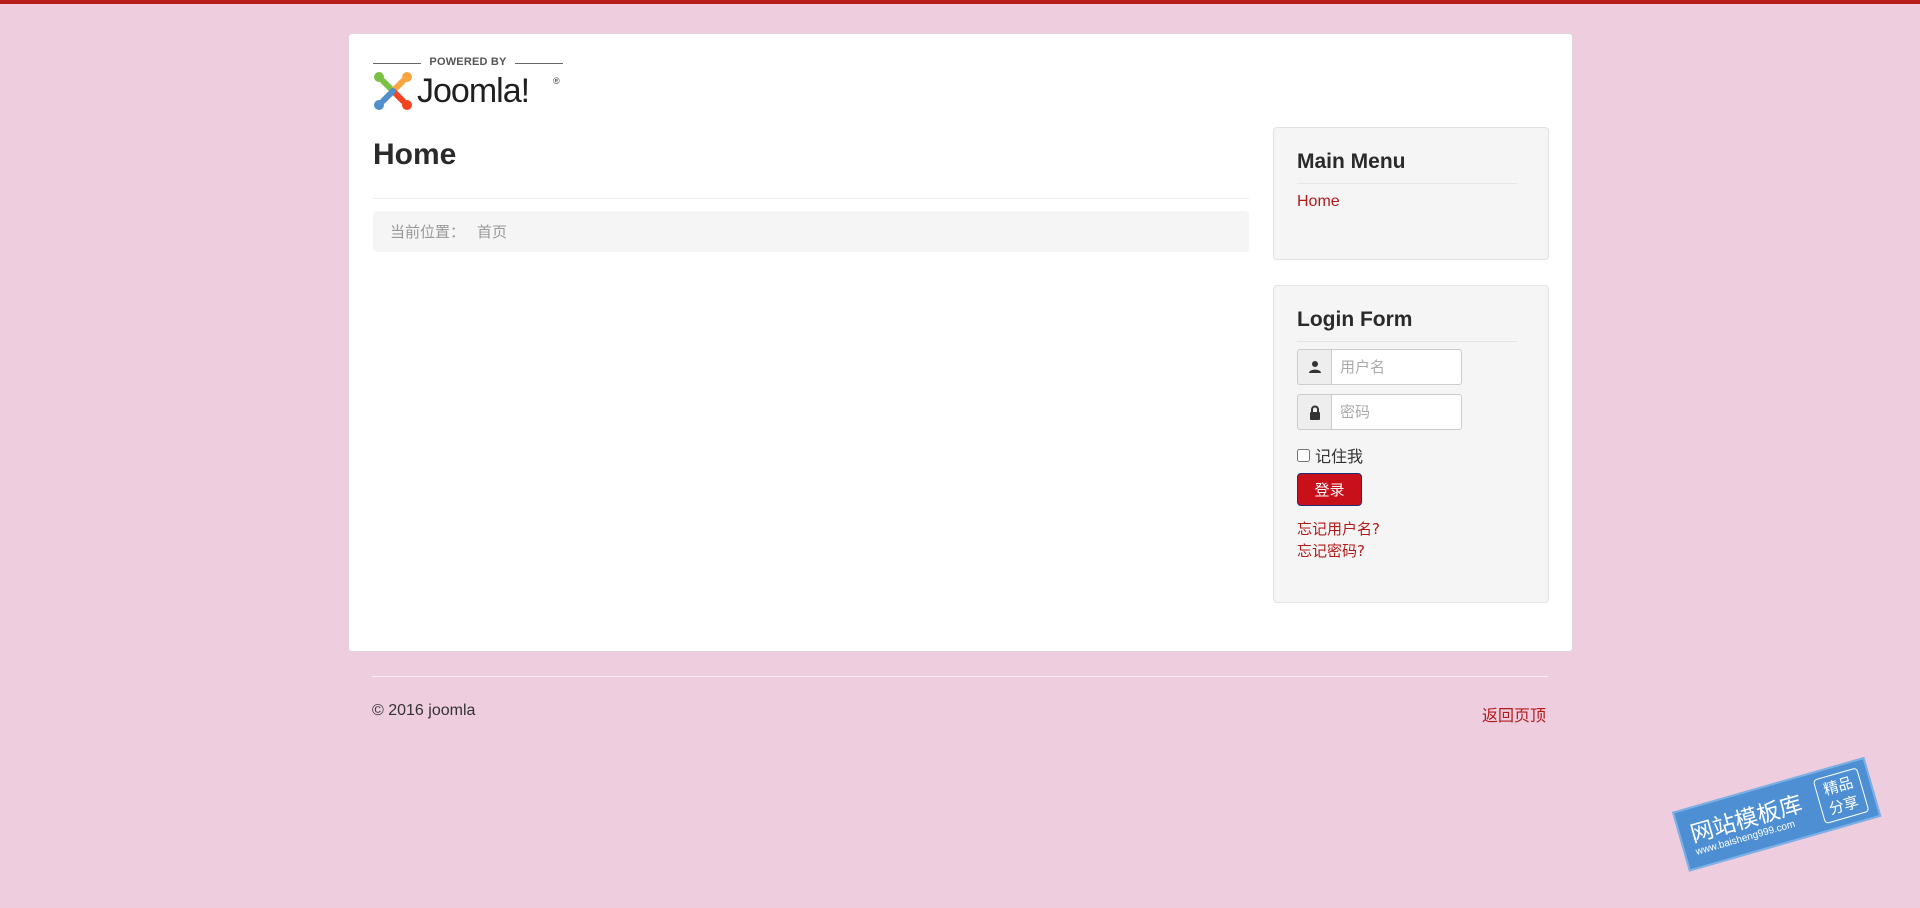  I want to click on remember-me-label: 记住我, so click(1339, 456).